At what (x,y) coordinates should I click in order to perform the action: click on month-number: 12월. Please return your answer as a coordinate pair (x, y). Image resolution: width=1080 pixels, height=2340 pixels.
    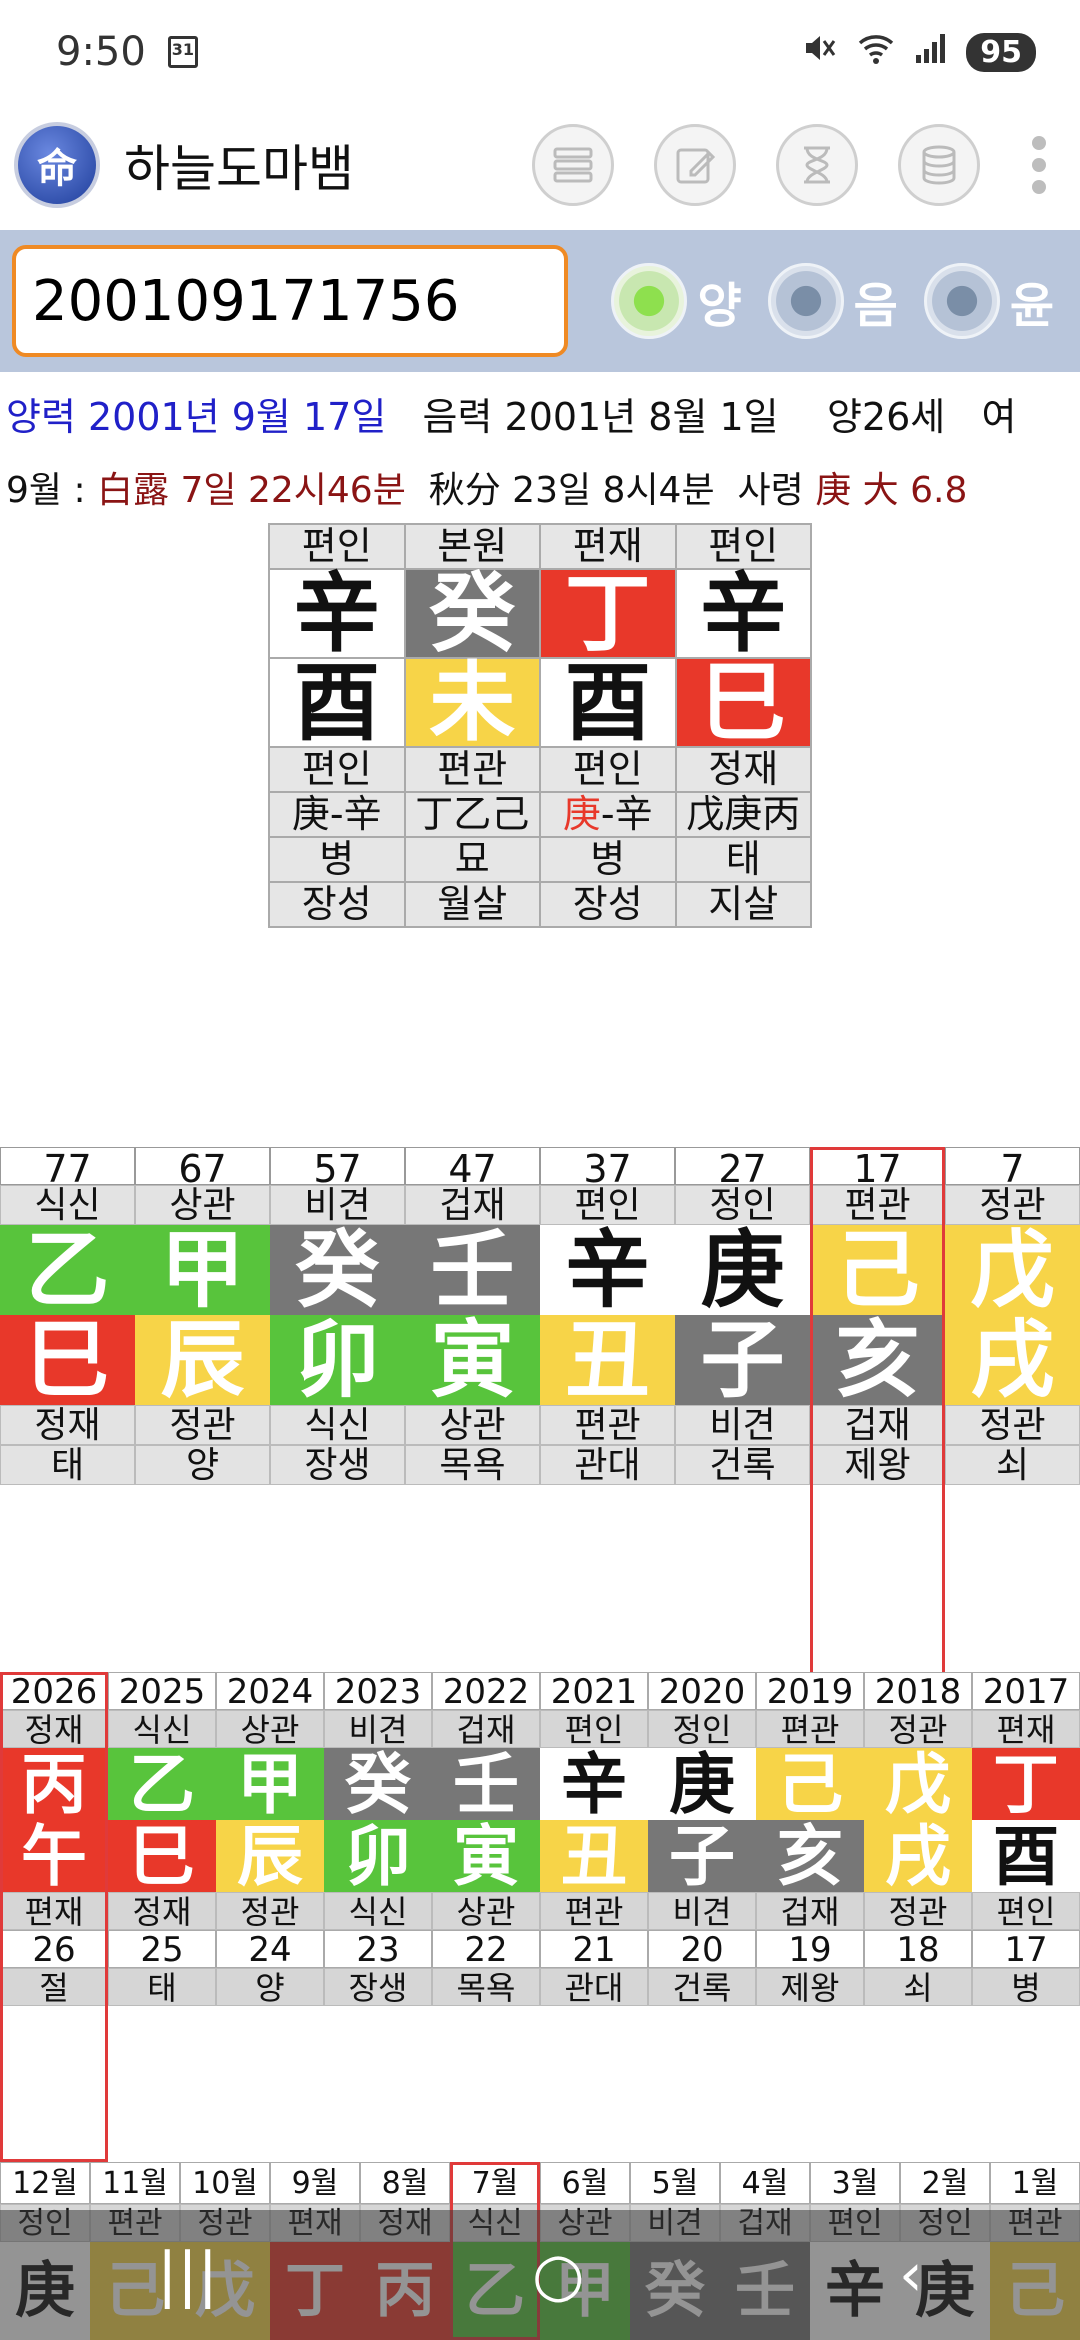
    Looking at the image, I should click on (45, 2183).